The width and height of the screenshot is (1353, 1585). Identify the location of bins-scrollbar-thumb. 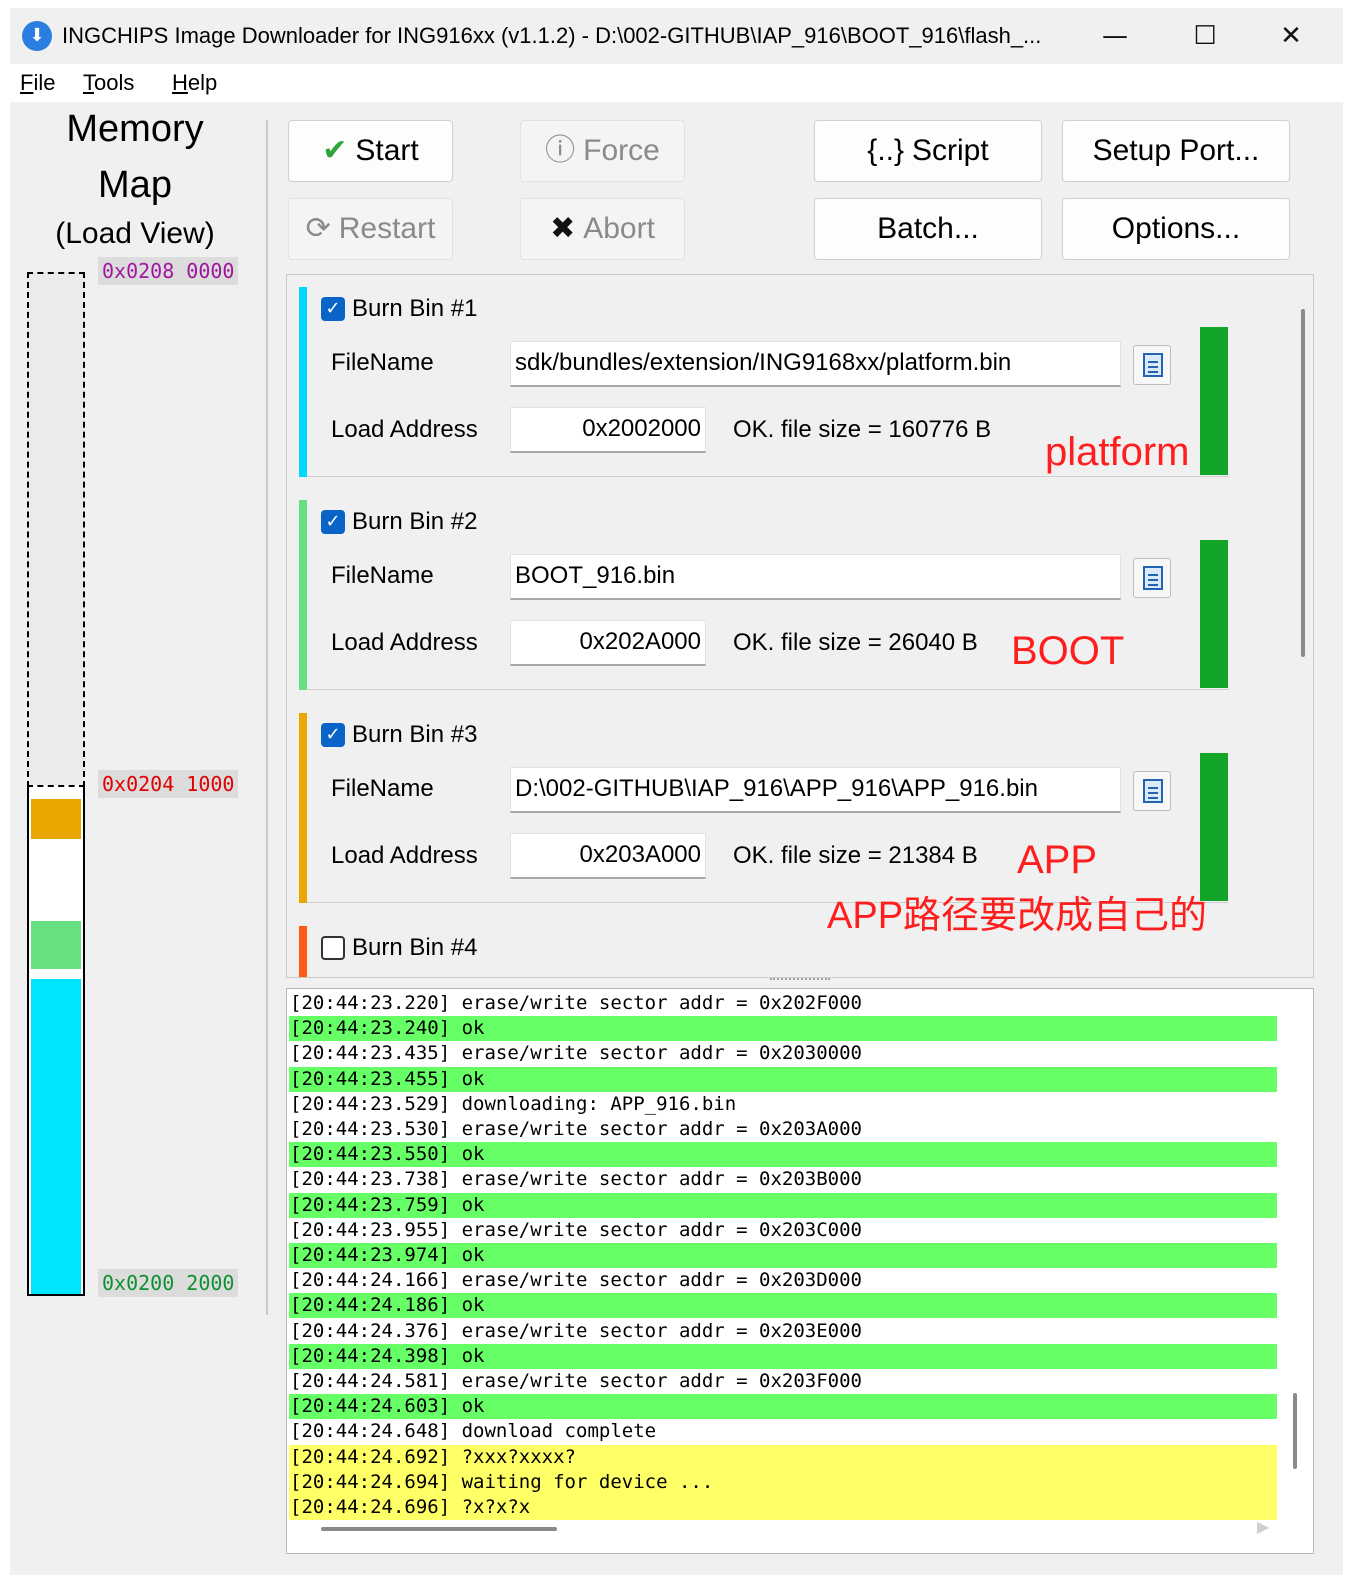
(1303, 483).